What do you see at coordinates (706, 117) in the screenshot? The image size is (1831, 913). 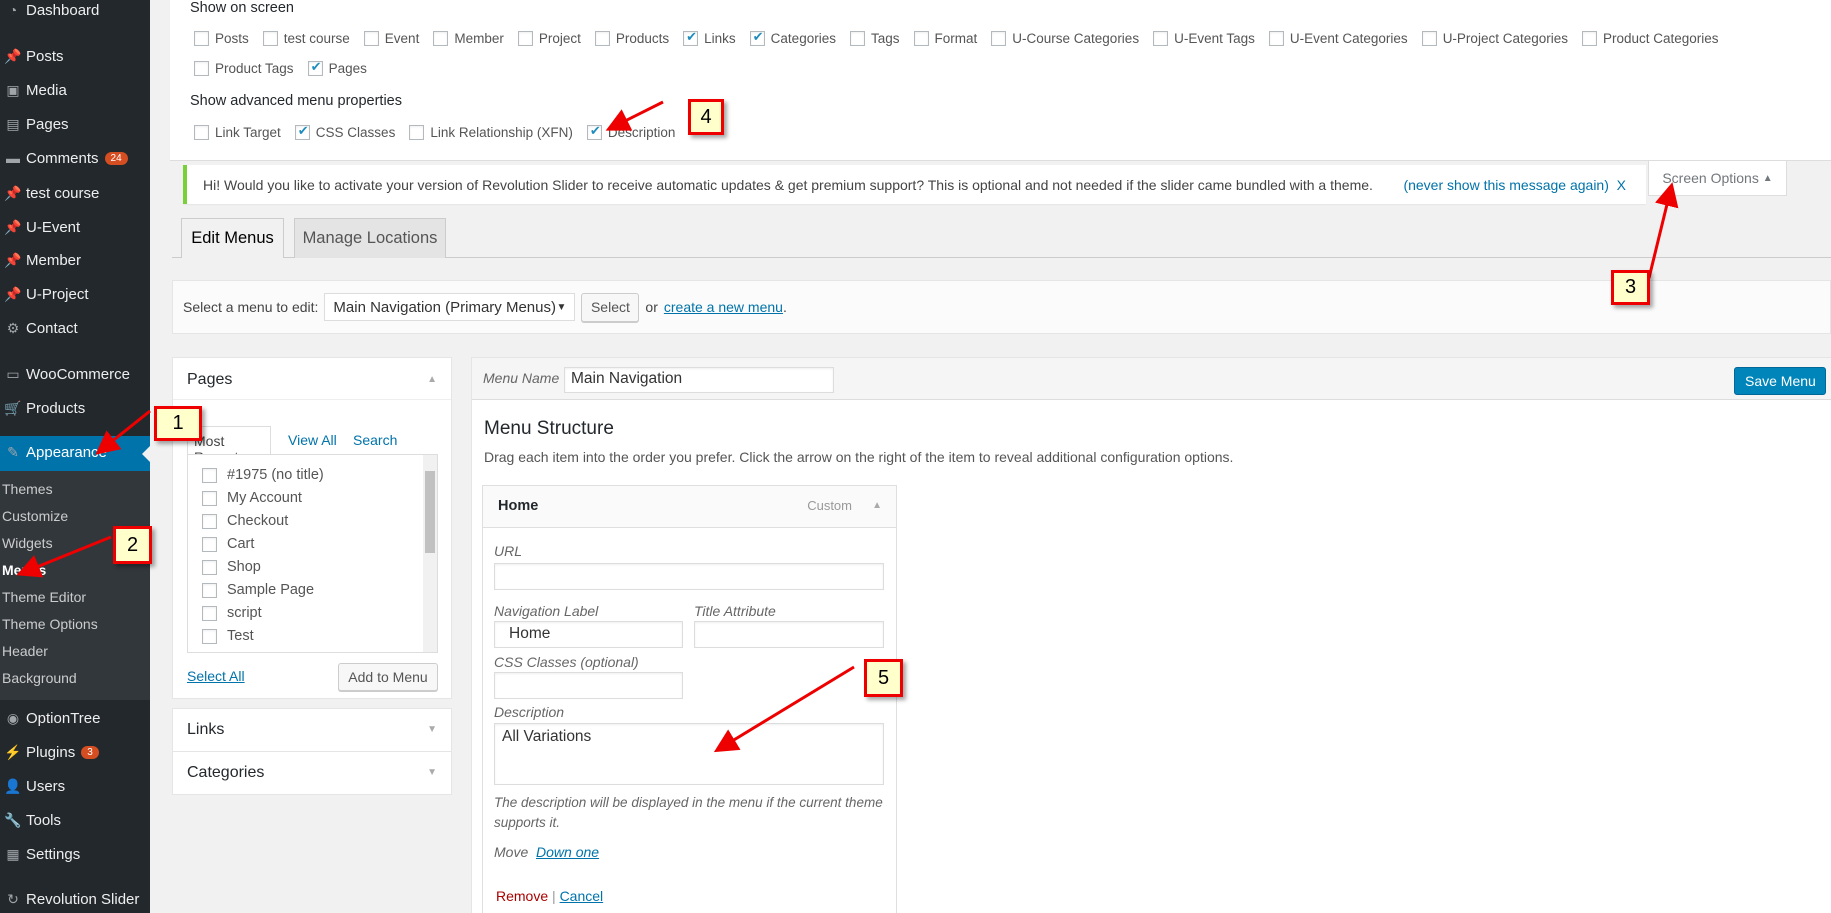 I see `annotation-4: 4` at bounding box center [706, 117].